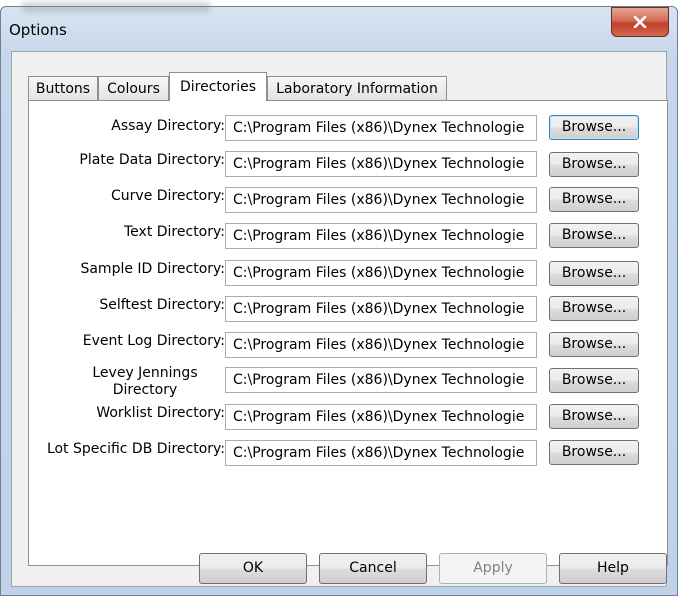 The width and height of the screenshot is (678, 596). Describe the element at coordinates (381, 128) in the screenshot. I see `assay-directory-field: C:\Program Files (x86)\Dynex Technologie` at that location.